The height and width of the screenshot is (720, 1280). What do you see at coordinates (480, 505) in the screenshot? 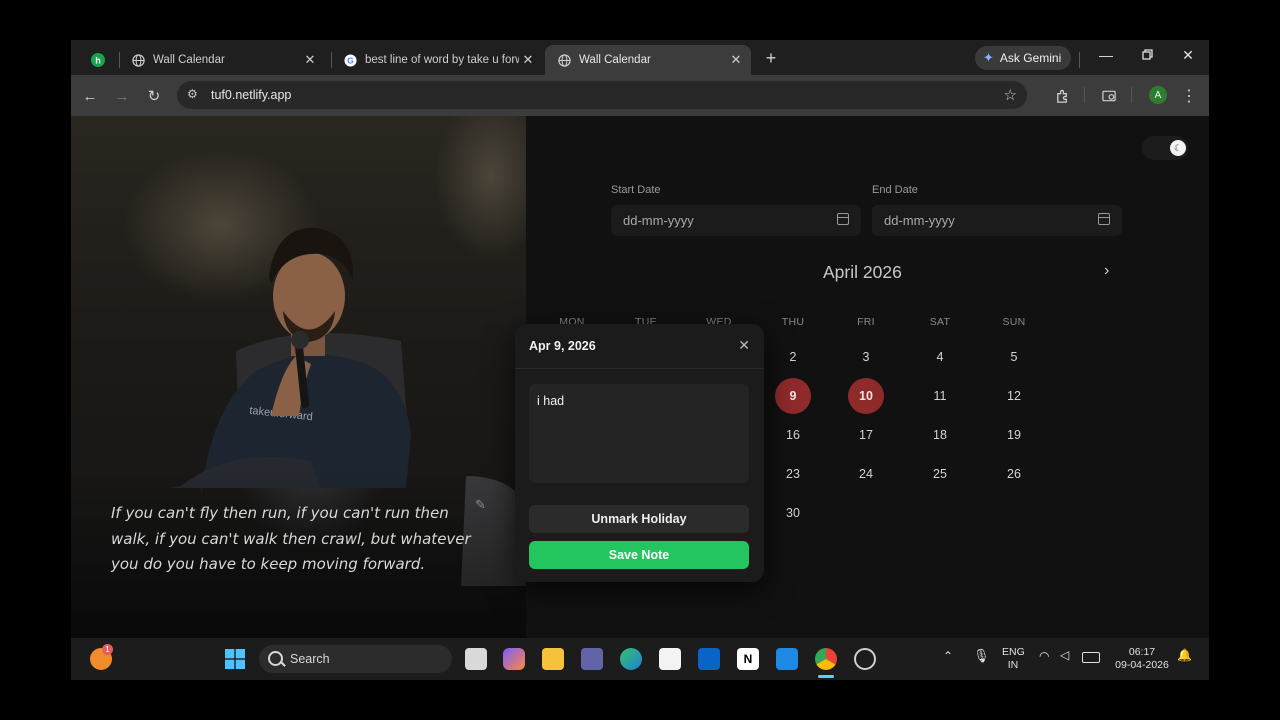
I see `edit-pencil-icon: ✎` at bounding box center [480, 505].